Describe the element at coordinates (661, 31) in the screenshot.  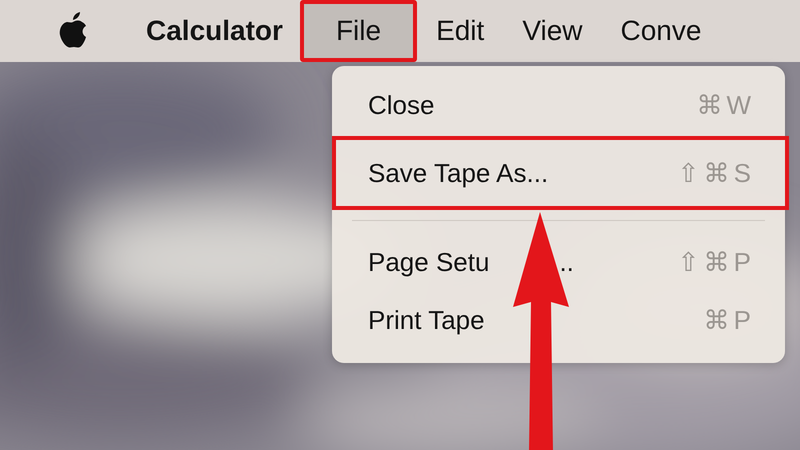
I see `menu-title: Conve` at that location.